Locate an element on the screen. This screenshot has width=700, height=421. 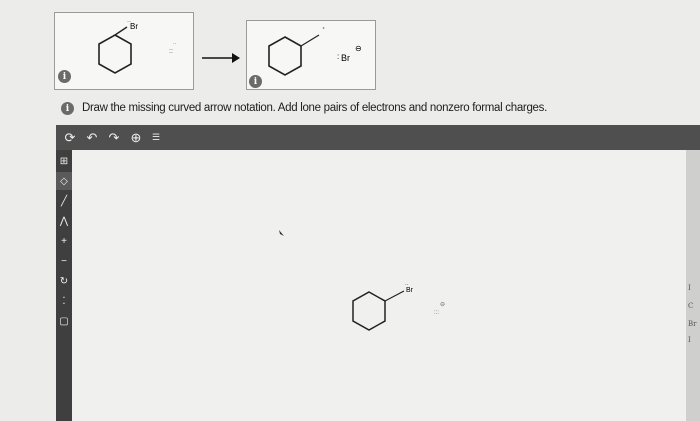
cursor-icon is located at coordinates (281, 233).